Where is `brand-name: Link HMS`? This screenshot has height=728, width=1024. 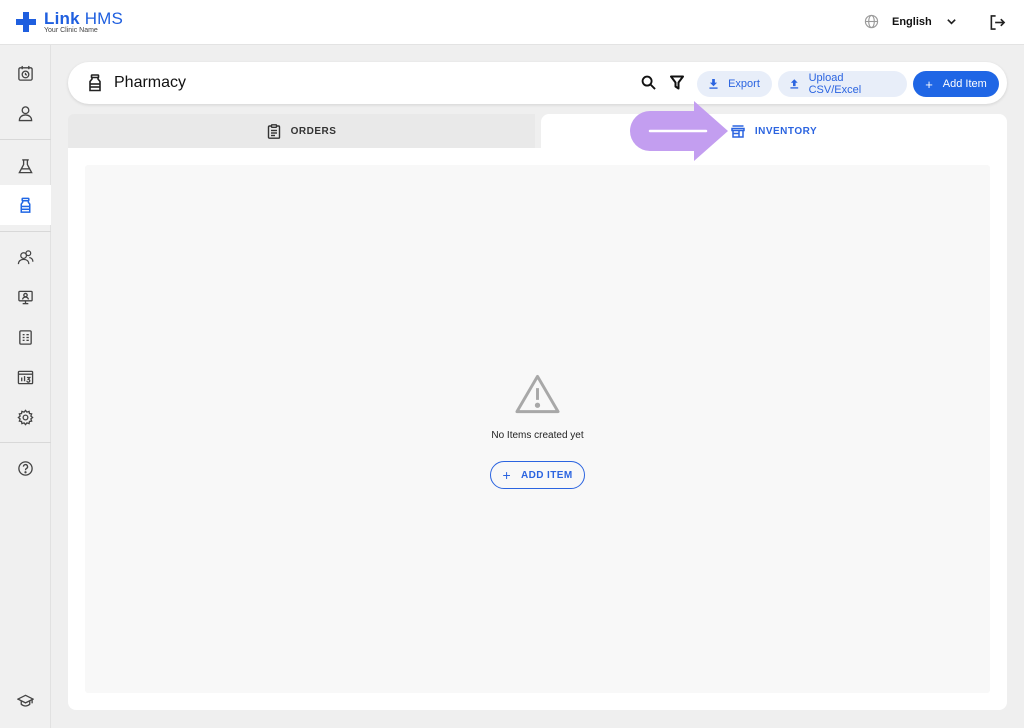
brand-name: Link HMS is located at coordinates (84, 18).